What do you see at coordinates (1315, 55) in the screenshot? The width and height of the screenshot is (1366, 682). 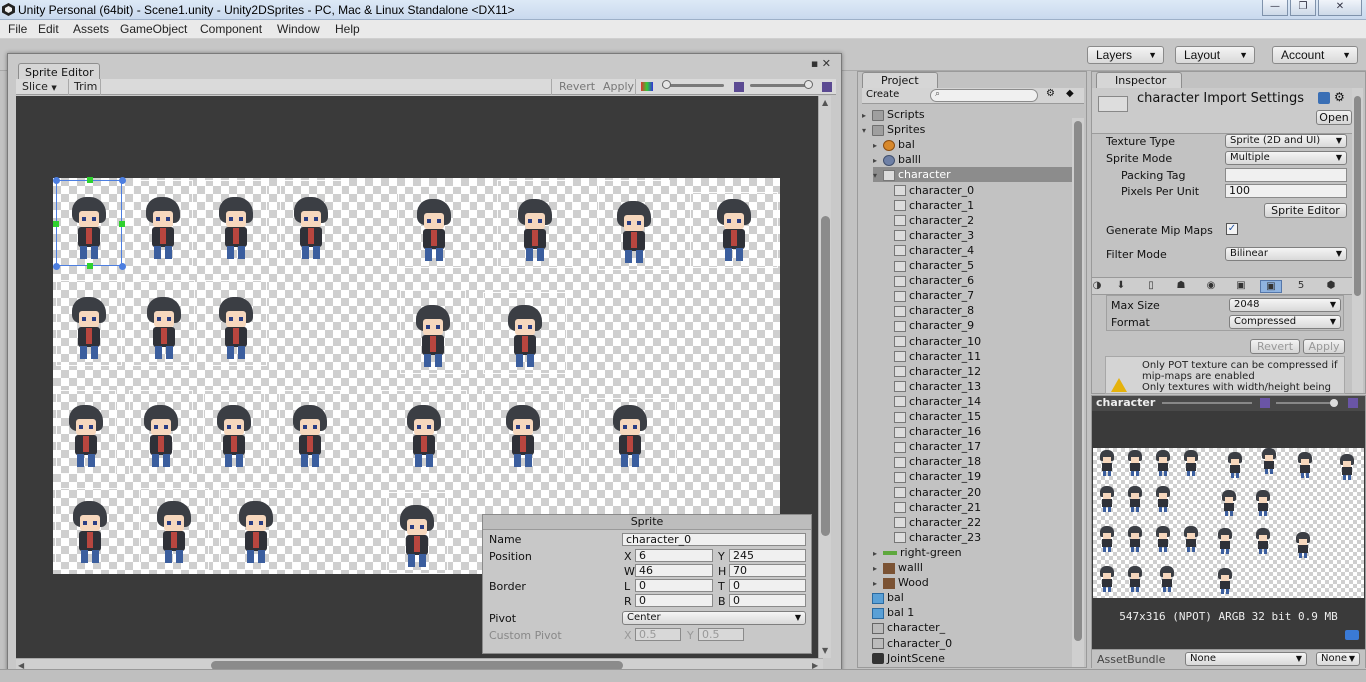 I see `account-dropdown: Account ▼` at bounding box center [1315, 55].